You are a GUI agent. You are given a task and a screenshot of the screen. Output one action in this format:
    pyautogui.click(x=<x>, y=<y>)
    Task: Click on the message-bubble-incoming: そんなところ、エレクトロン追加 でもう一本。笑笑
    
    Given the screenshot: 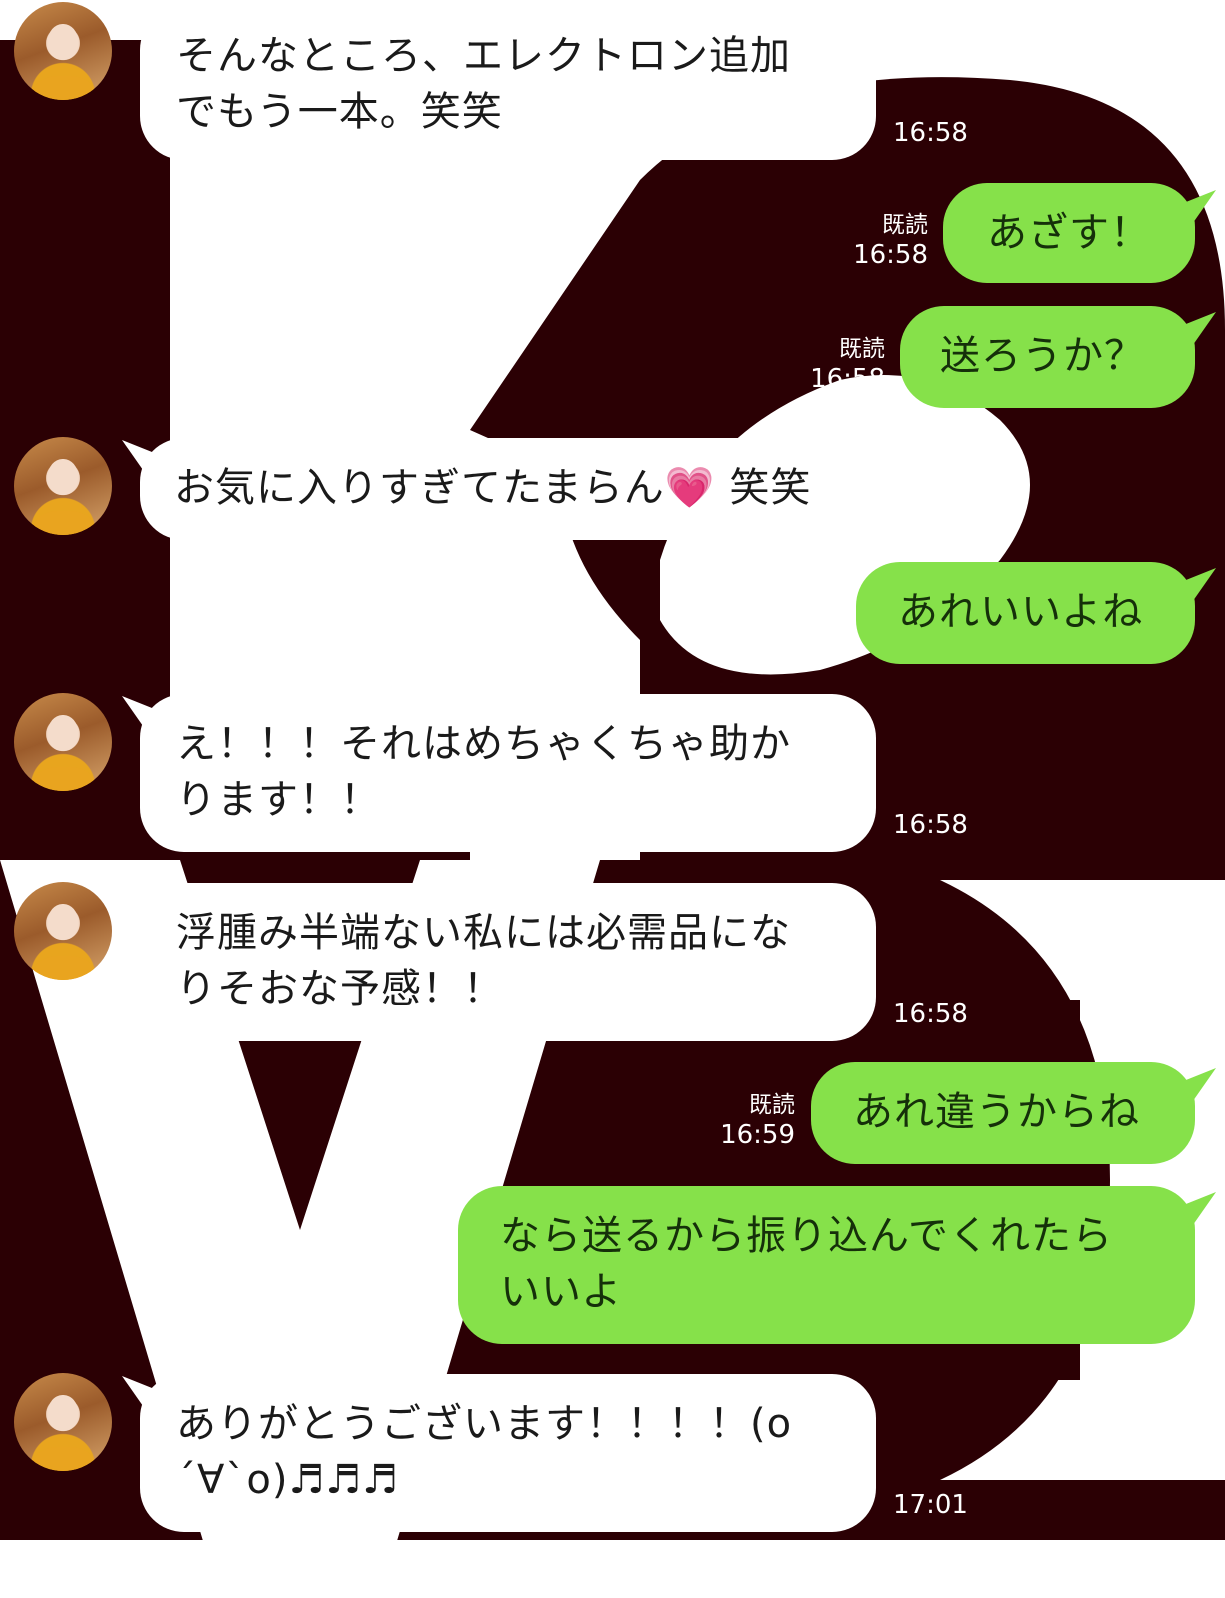 What is the action you would take?
    pyautogui.click(x=508, y=83)
    